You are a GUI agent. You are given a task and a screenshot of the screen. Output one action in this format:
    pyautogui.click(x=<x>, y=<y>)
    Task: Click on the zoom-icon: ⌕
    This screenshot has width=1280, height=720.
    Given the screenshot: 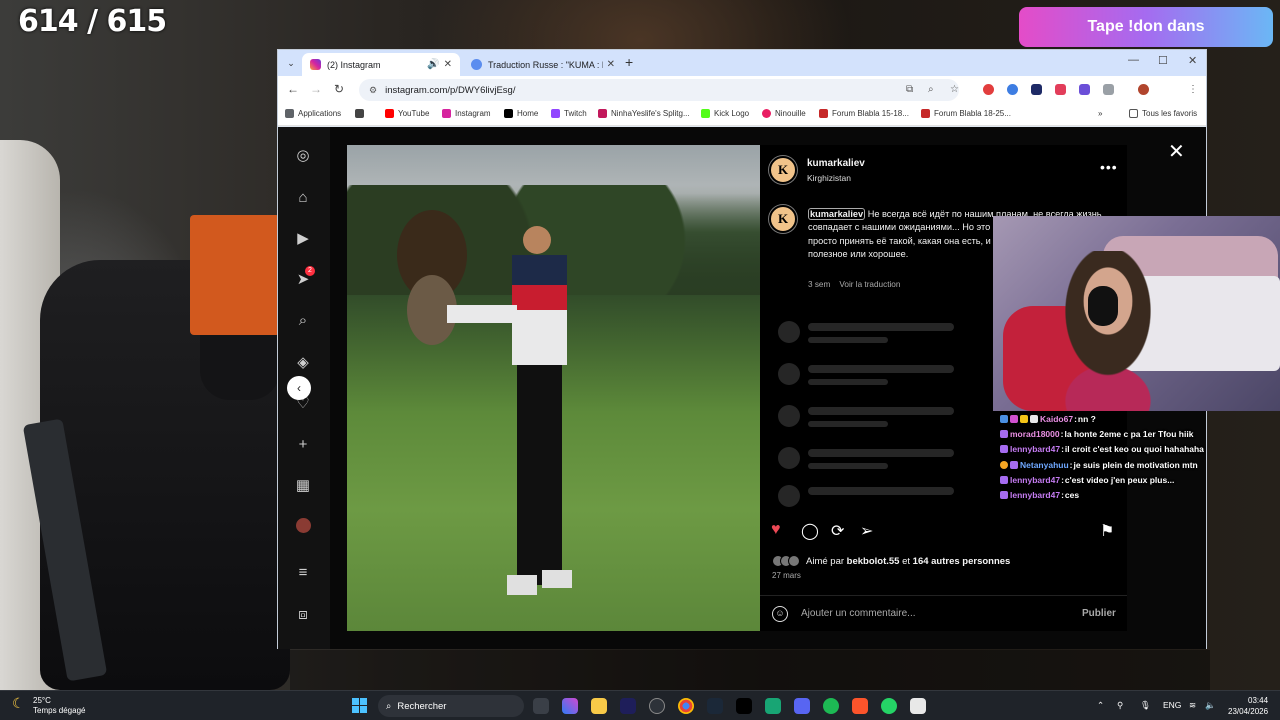 What is the action you would take?
    pyautogui.click(x=931, y=89)
    